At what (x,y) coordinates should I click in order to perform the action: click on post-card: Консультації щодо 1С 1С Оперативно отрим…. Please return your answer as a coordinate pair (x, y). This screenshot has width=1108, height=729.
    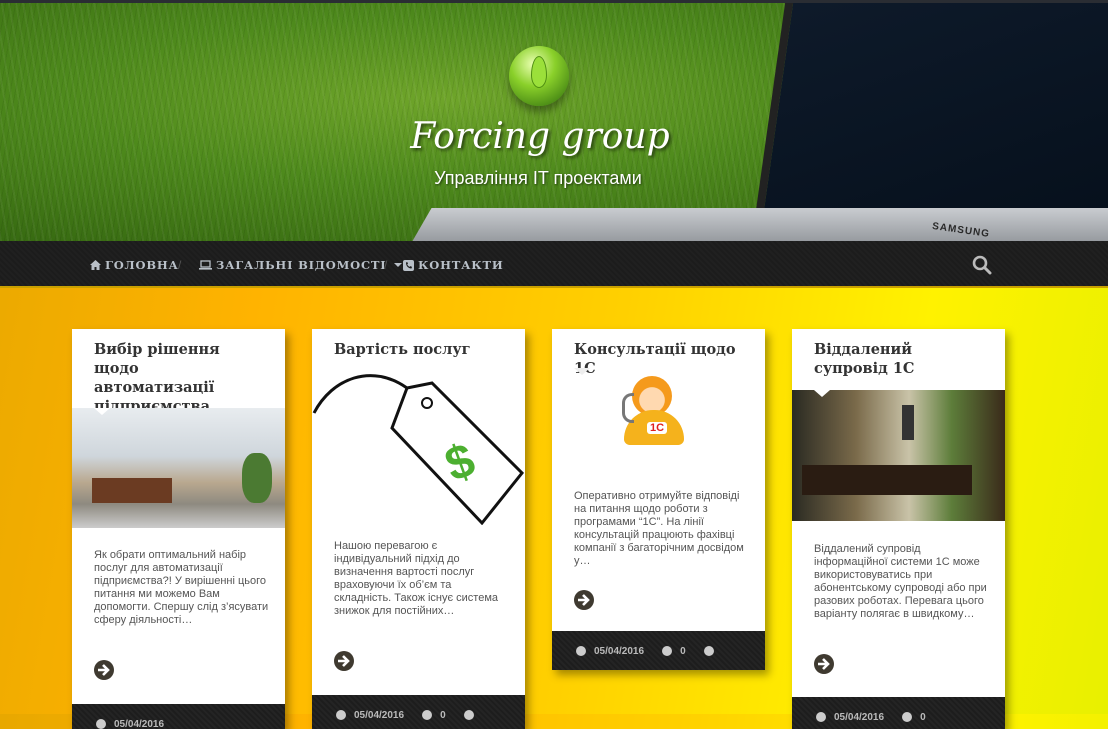
    Looking at the image, I should click on (658, 499).